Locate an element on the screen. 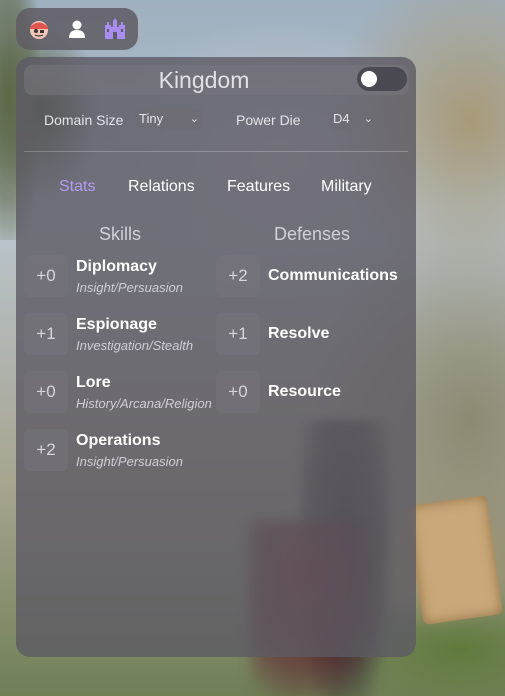 Image resolution: width=505 pixels, height=696 pixels. power-die-select: D4 ⌄ is located at coordinates (353, 119).